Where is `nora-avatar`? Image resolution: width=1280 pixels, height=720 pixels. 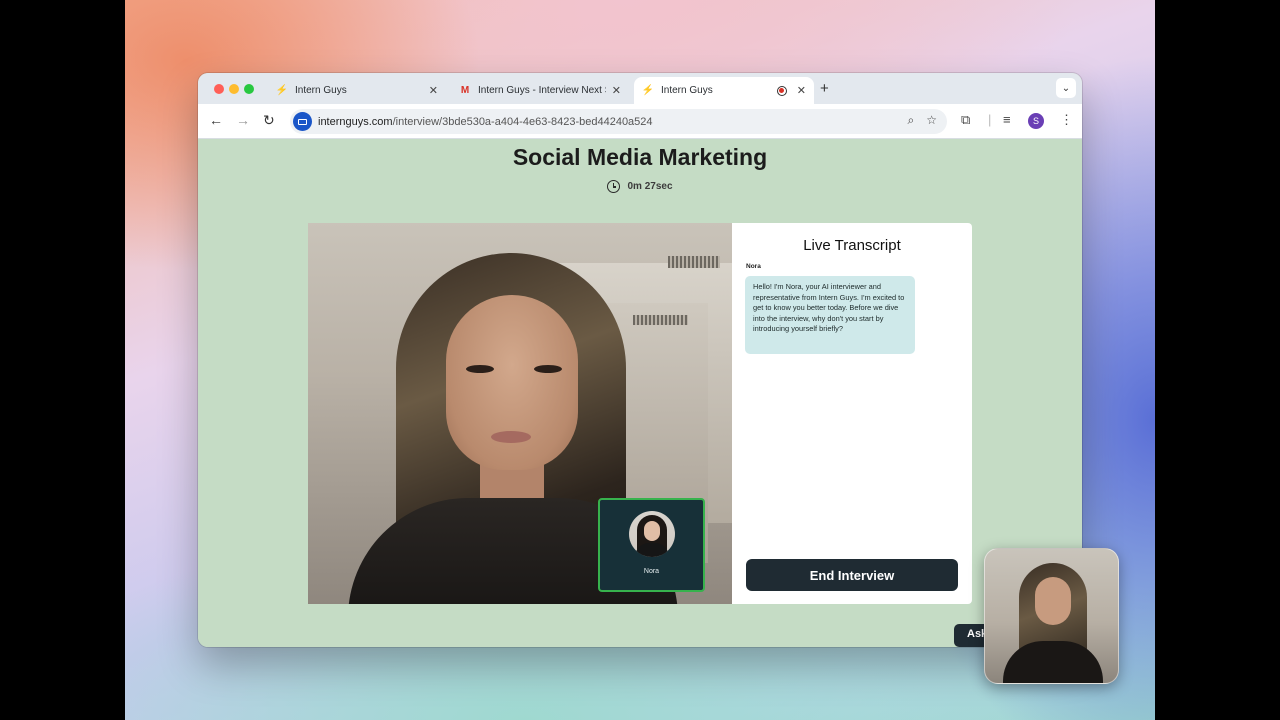 nora-avatar is located at coordinates (652, 534).